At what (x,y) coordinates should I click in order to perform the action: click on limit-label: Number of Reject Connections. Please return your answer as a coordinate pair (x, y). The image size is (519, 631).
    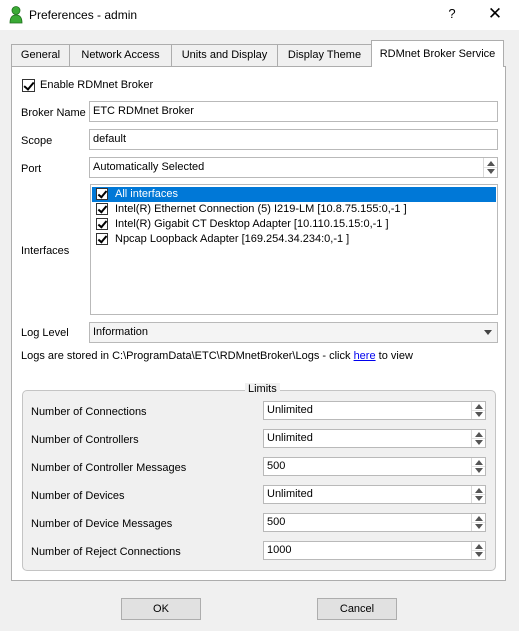
    Looking at the image, I should click on (106, 552).